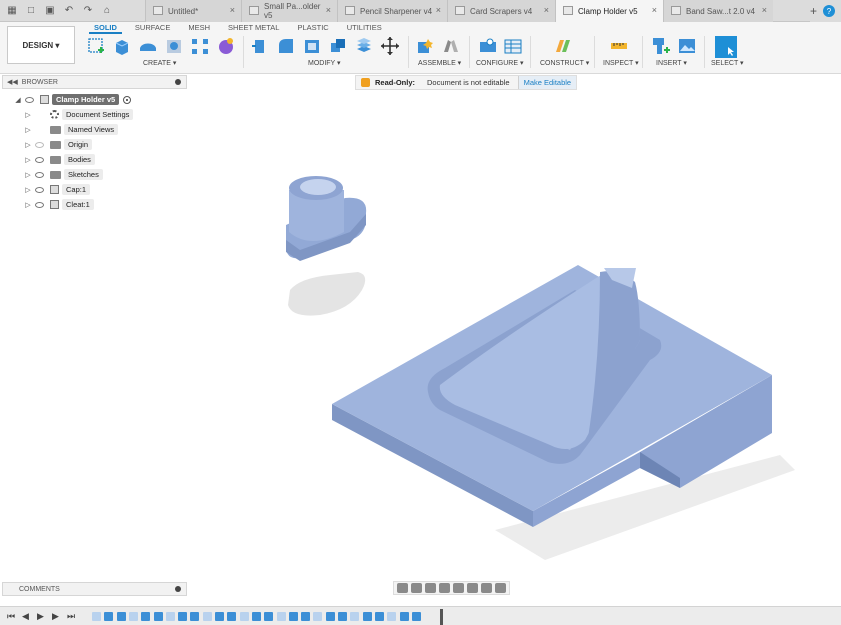 This screenshot has height=625, width=841. Describe the element at coordinates (55, 616) in the screenshot. I see `step-forward-icon: ▶` at that location.